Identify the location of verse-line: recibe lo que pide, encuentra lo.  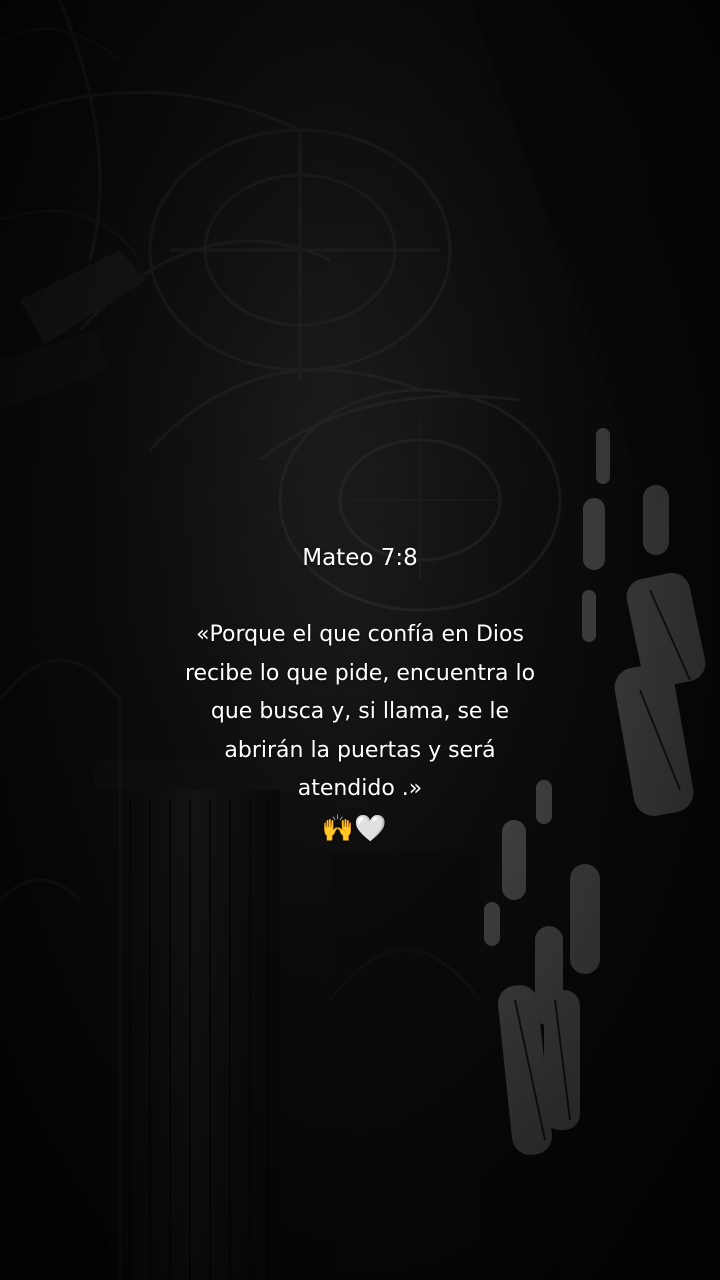
(360, 673).